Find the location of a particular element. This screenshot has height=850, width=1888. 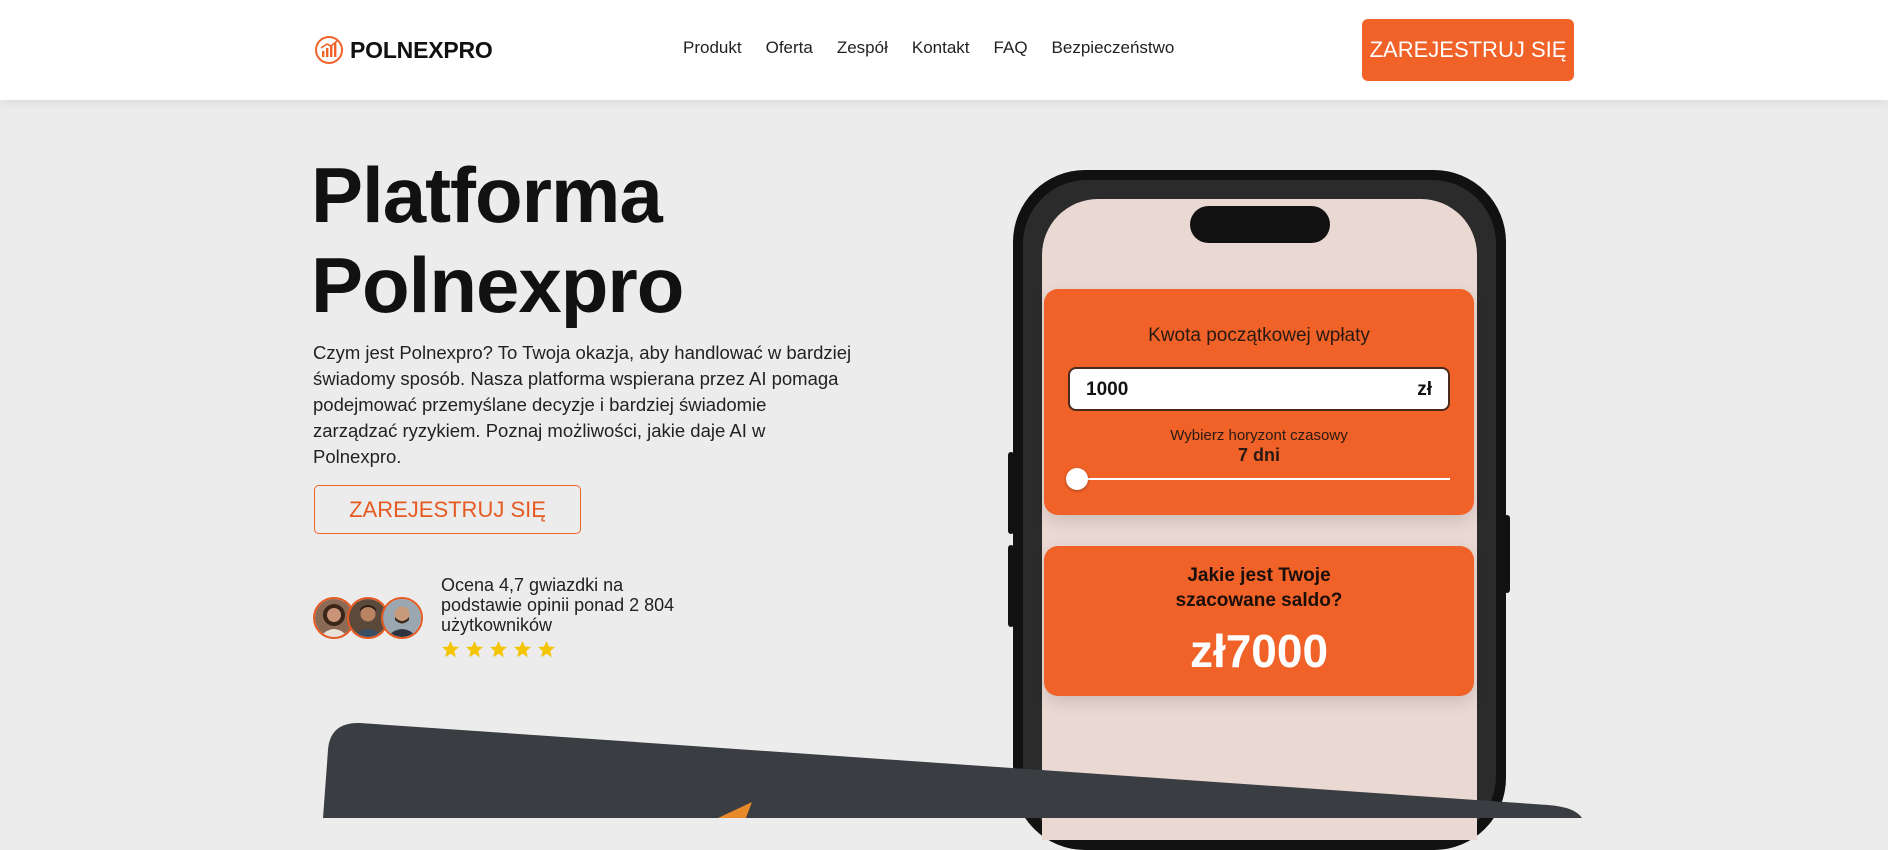

estimated-balance-value: zł7000 is located at coordinates (1259, 651).